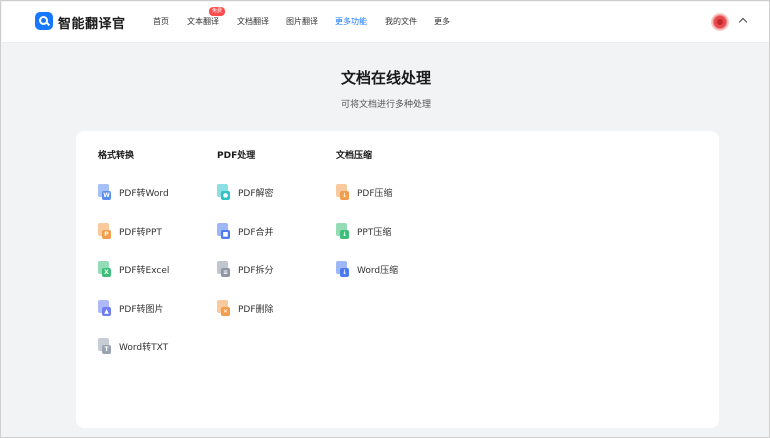  I want to click on tool-label: PDF删除, so click(256, 309).